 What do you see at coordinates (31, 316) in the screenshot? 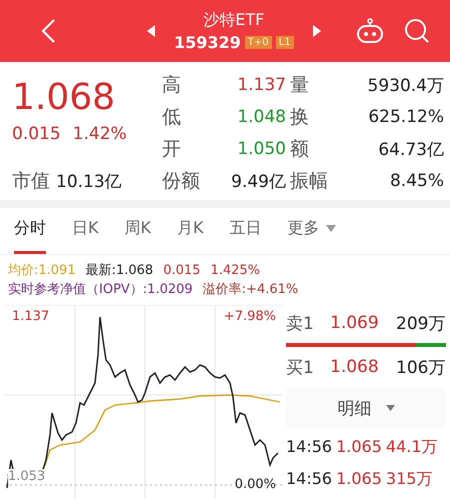
I see `axis-label: 1.137` at bounding box center [31, 316].